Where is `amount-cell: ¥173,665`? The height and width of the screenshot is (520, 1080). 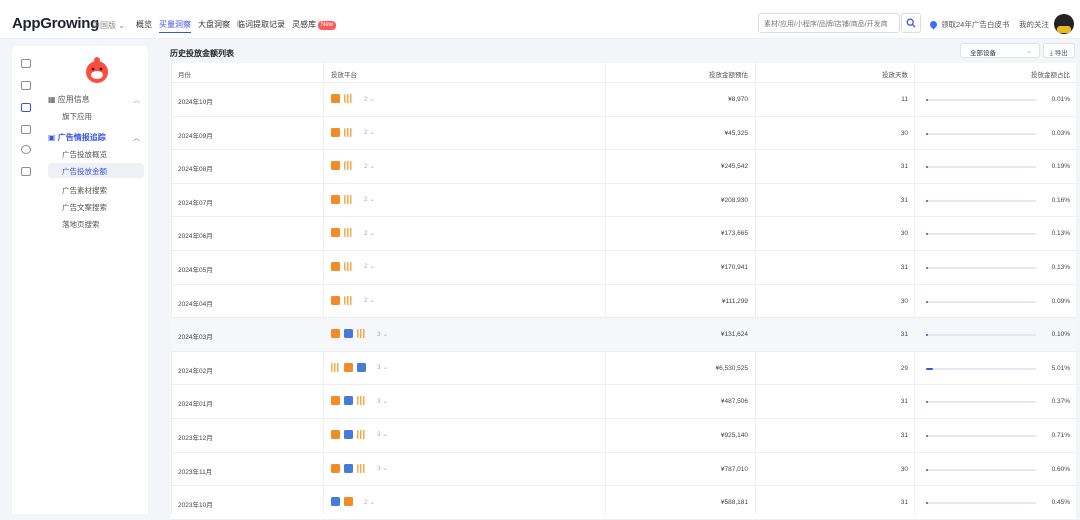
amount-cell: ¥173,665 is located at coordinates (734, 234).